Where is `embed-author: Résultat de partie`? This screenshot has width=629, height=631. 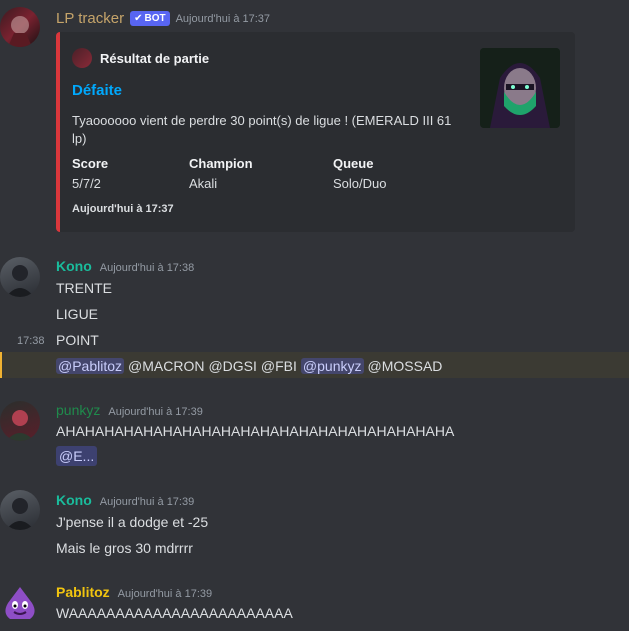
embed-author: Résultat de partie is located at coordinates (154, 58).